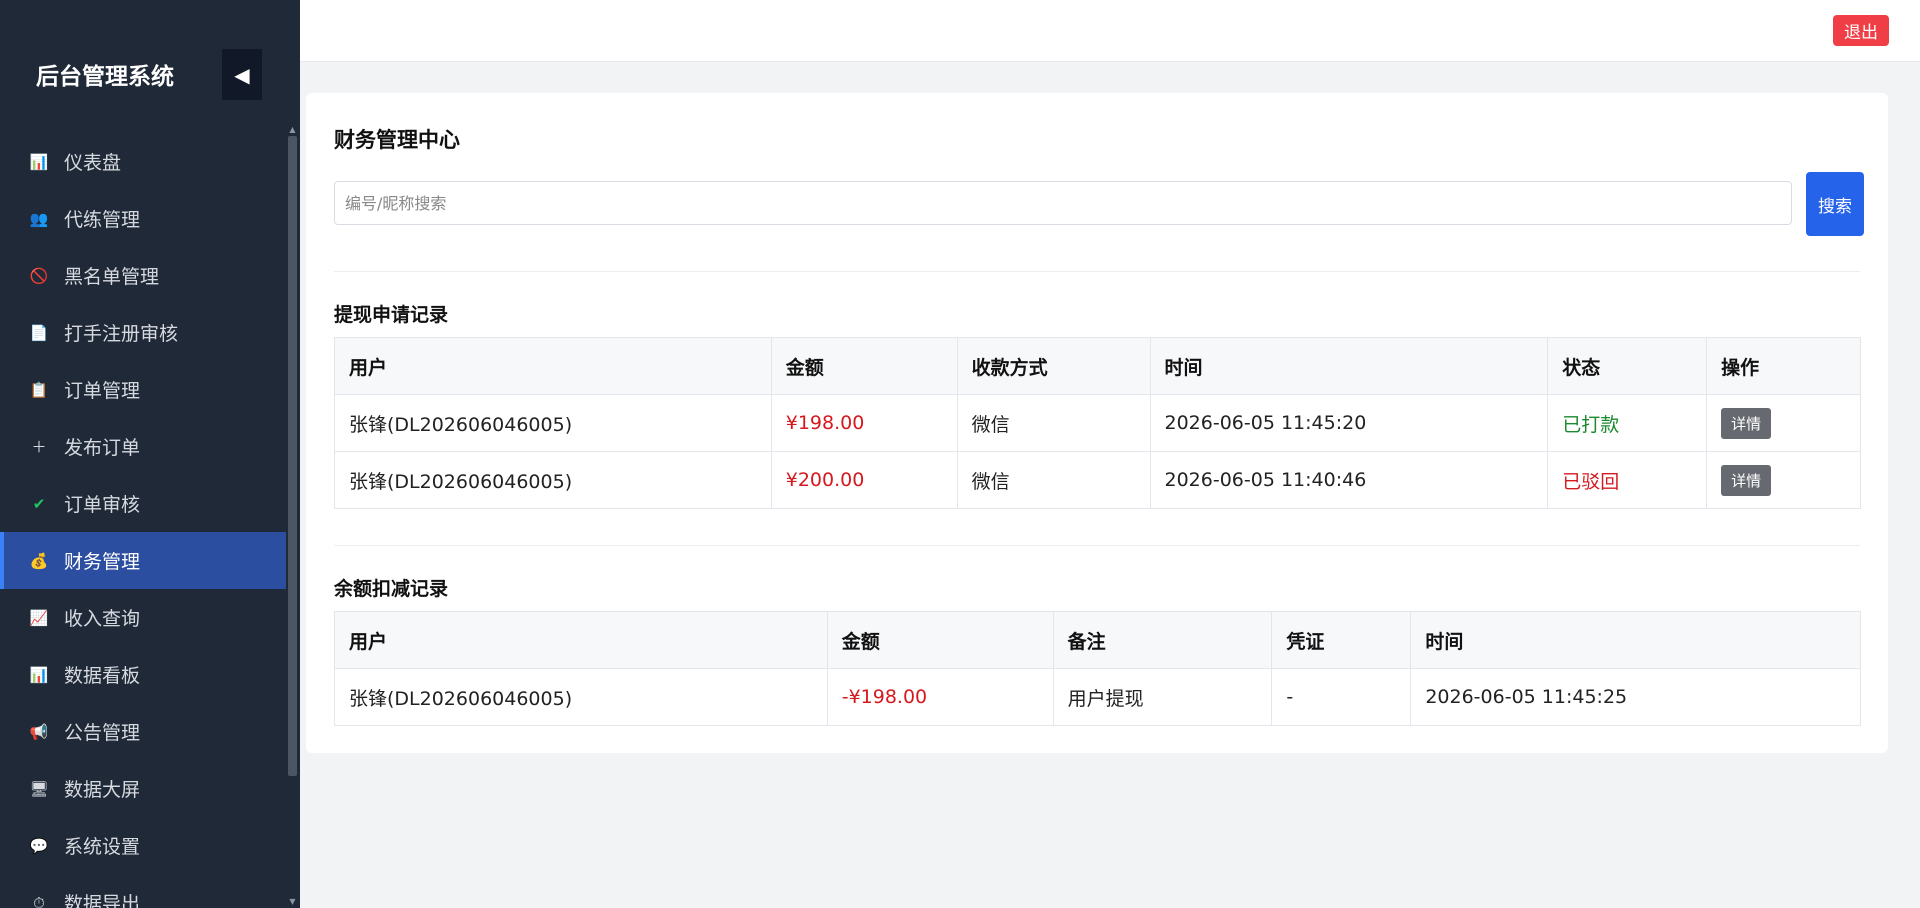 The height and width of the screenshot is (908, 1920). Describe the element at coordinates (143, 161) in the screenshot. I see `sidebar-item-dashboard: 📊 仪表盘` at that location.